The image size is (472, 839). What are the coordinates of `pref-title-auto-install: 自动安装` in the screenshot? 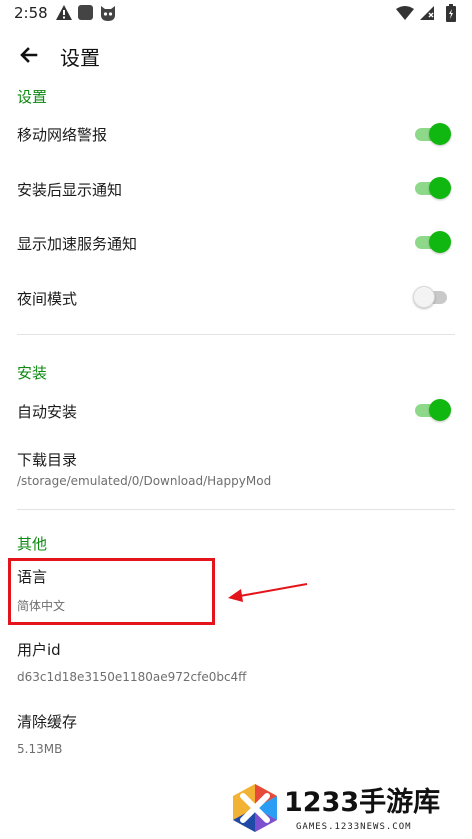 It's located at (47, 412).